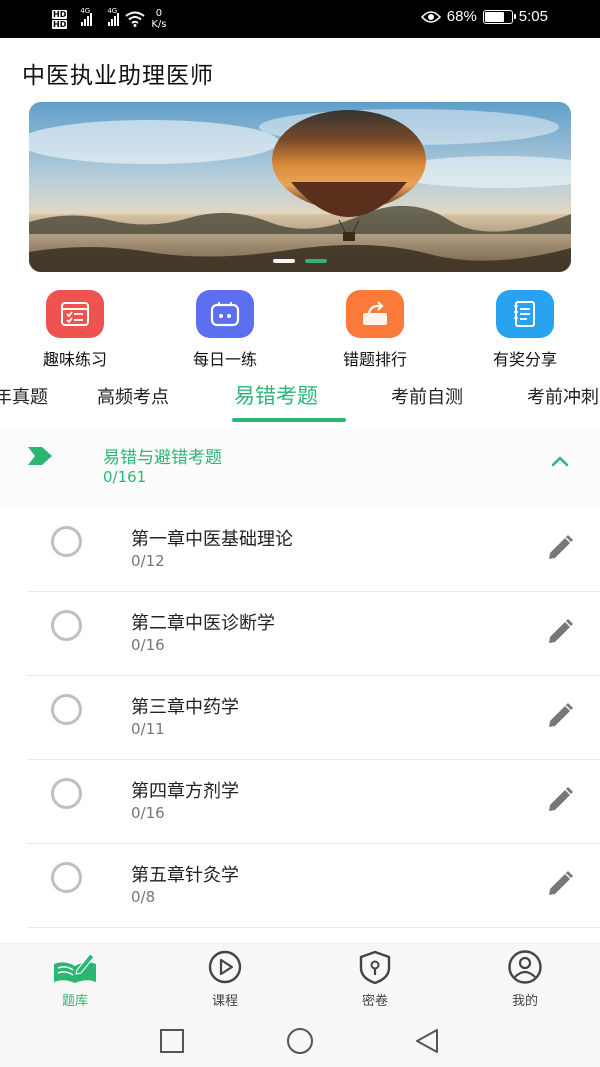 The width and height of the screenshot is (600, 1067). I want to click on network-speed: 0 K/s, so click(158, 19).